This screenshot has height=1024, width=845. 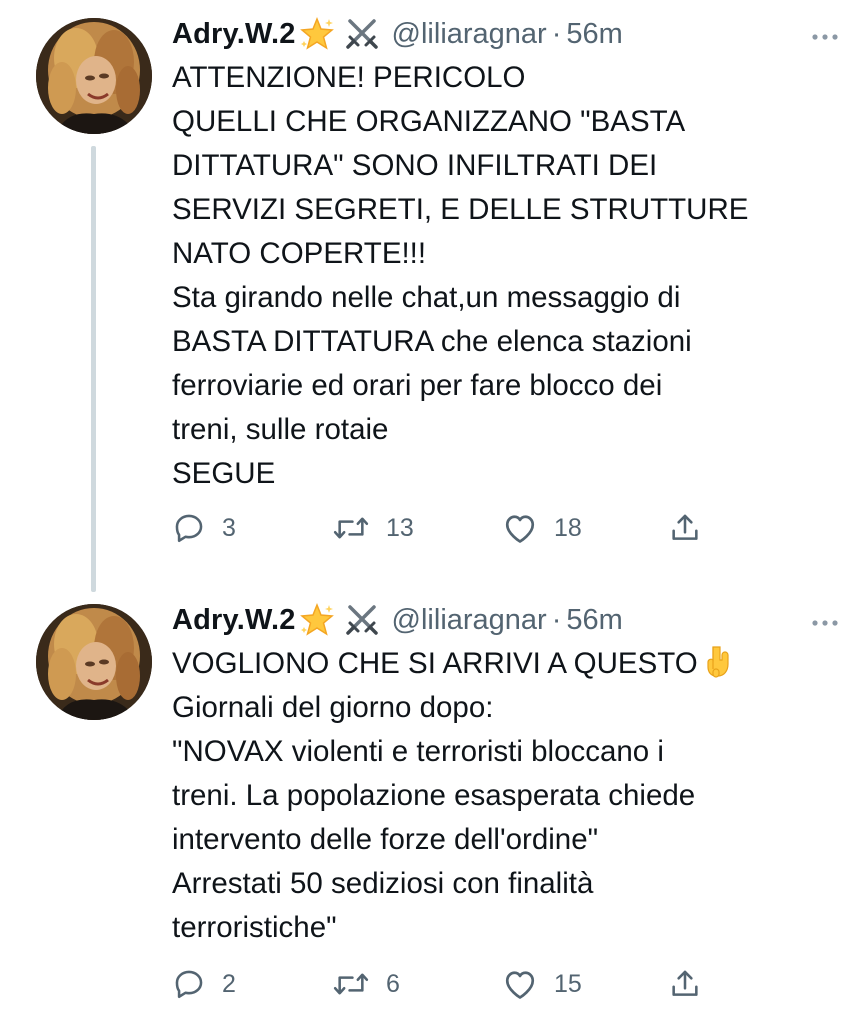 What do you see at coordinates (460, 209) in the screenshot?
I see `text-line: SERVIZI SEGRETI, E DELLE STRUTTURE` at bounding box center [460, 209].